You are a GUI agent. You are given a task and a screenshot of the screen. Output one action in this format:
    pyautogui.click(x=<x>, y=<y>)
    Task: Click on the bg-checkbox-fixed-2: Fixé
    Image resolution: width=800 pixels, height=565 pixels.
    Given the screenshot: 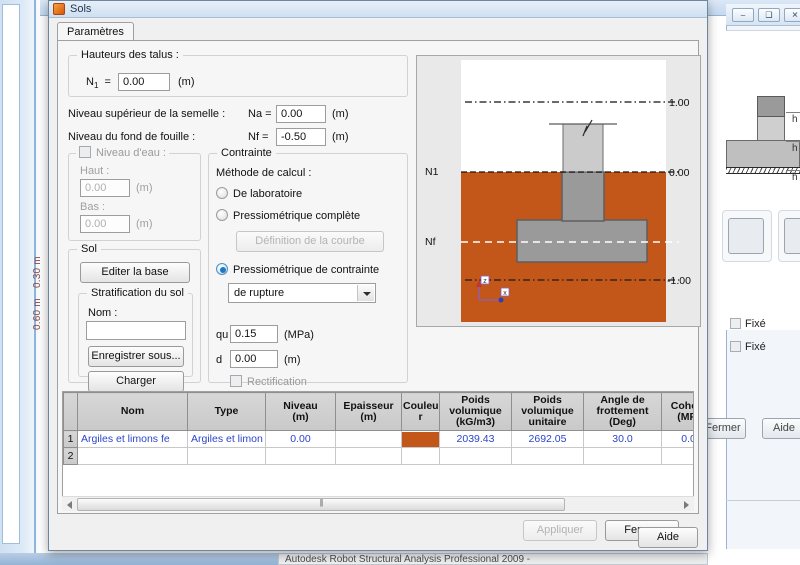 What is the action you would take?
    pyautogui.click(x=748, y=347)
    